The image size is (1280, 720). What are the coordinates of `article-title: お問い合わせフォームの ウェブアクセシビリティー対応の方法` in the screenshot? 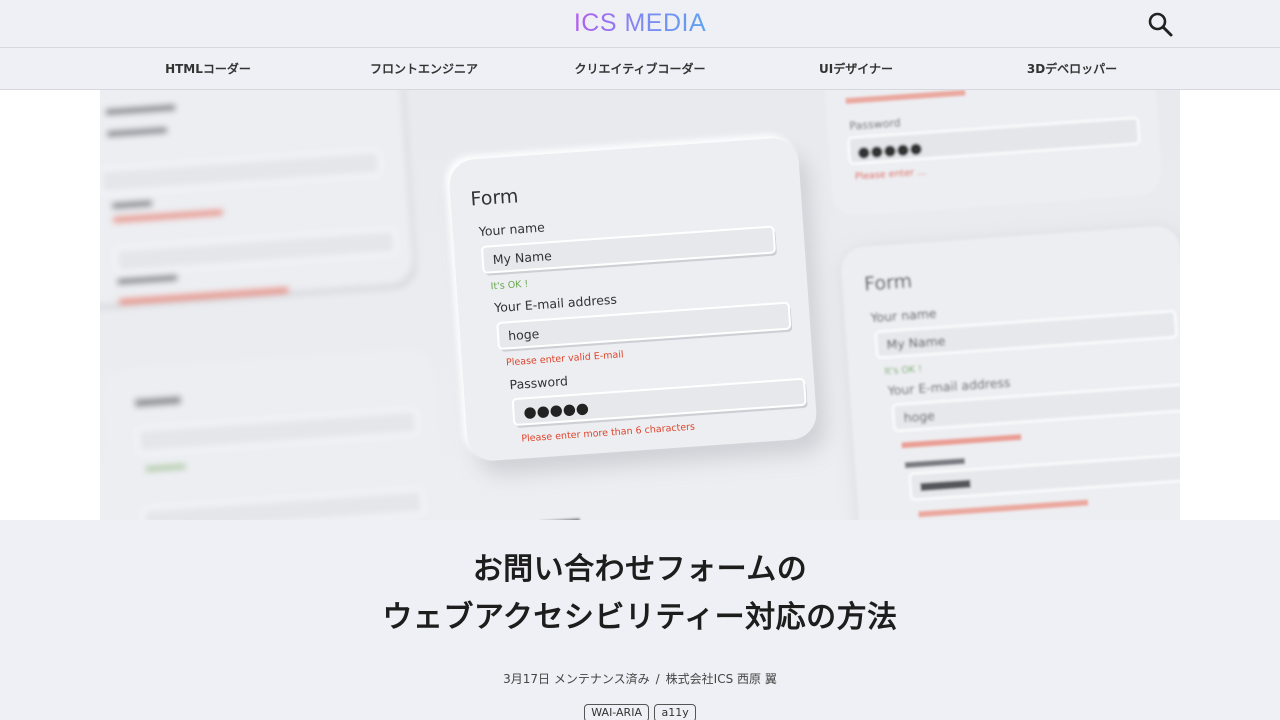 It's located at (640, 594).